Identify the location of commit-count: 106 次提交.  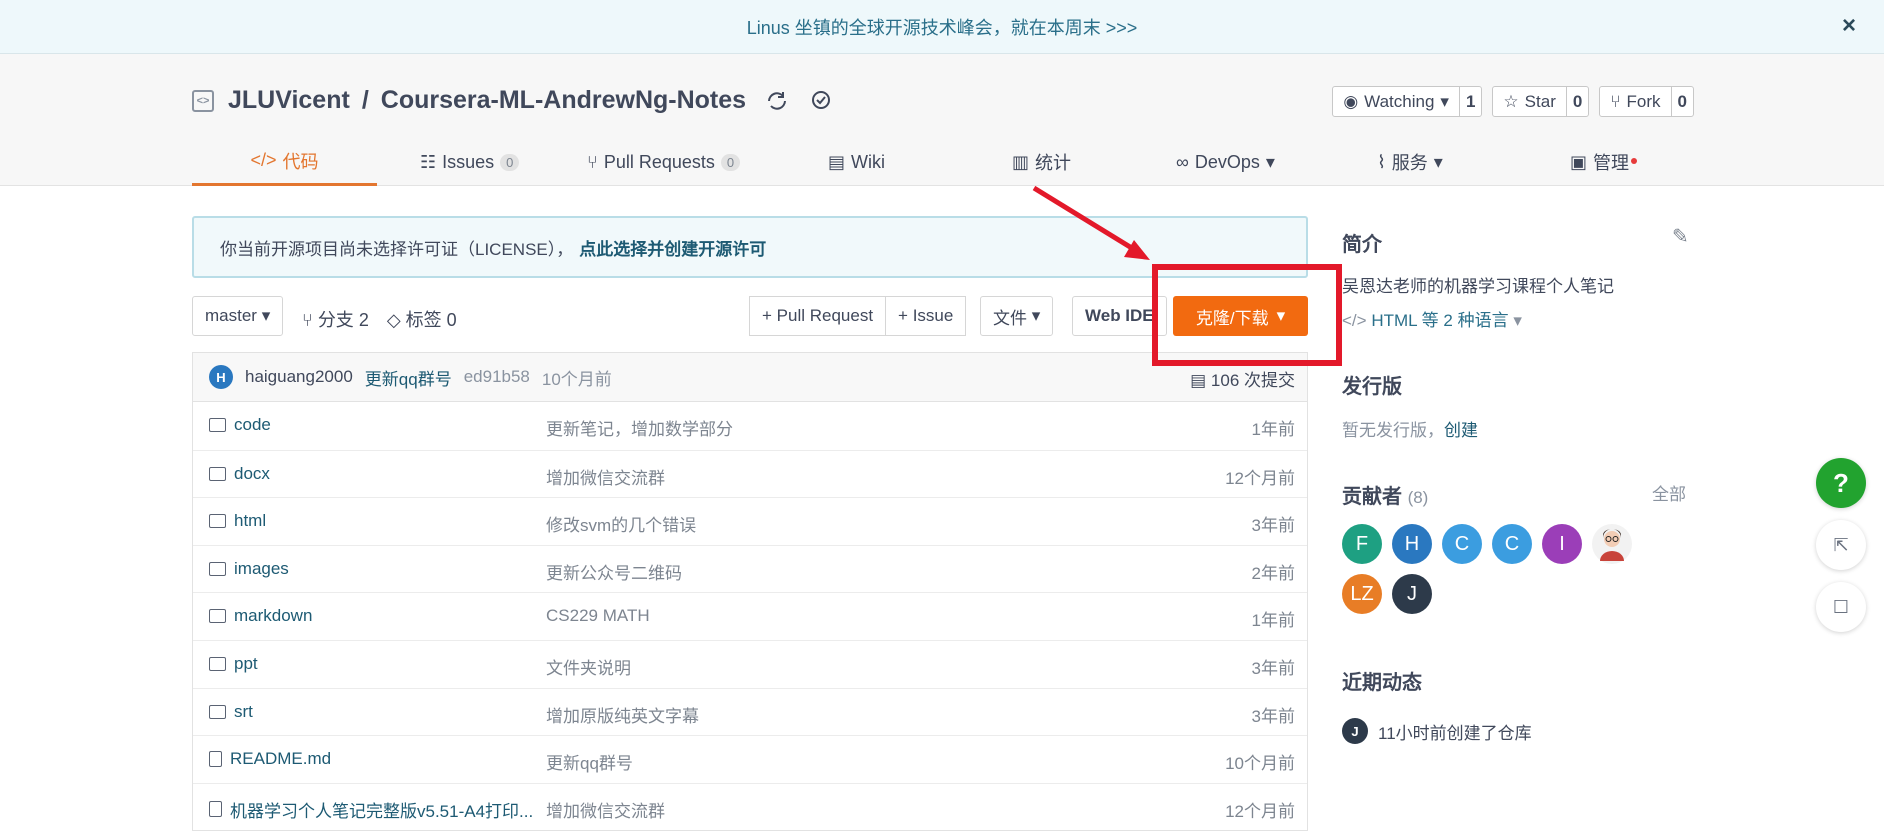
(1252, 380).